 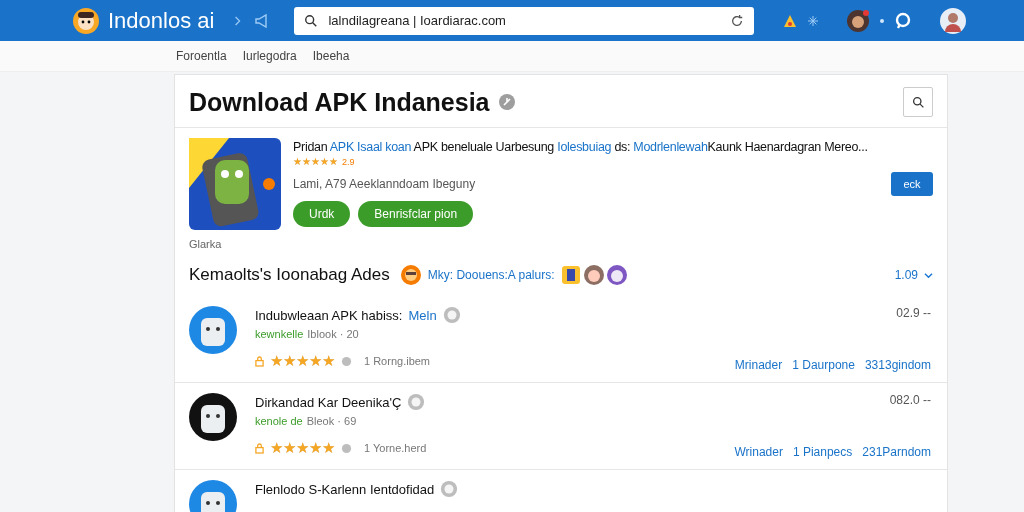 What do you see at coordinates (345, 489) in the screenshot?
I see `app-title: Flenlodo S-Karlenn Ientdofidad` at bounding box center [345, 489].